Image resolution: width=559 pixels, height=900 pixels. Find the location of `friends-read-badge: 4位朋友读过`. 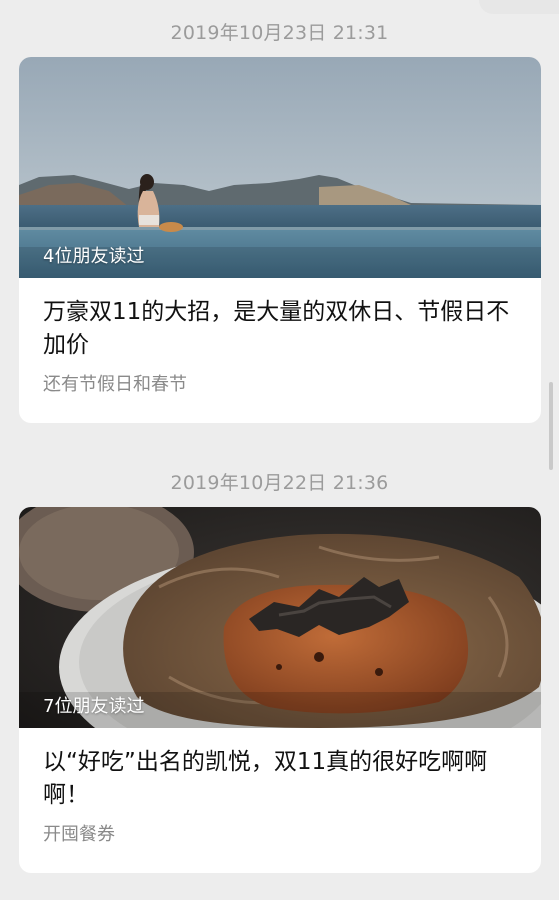

friends-read-badge: 4位朋友读过 is located at coordinates (94, 256).